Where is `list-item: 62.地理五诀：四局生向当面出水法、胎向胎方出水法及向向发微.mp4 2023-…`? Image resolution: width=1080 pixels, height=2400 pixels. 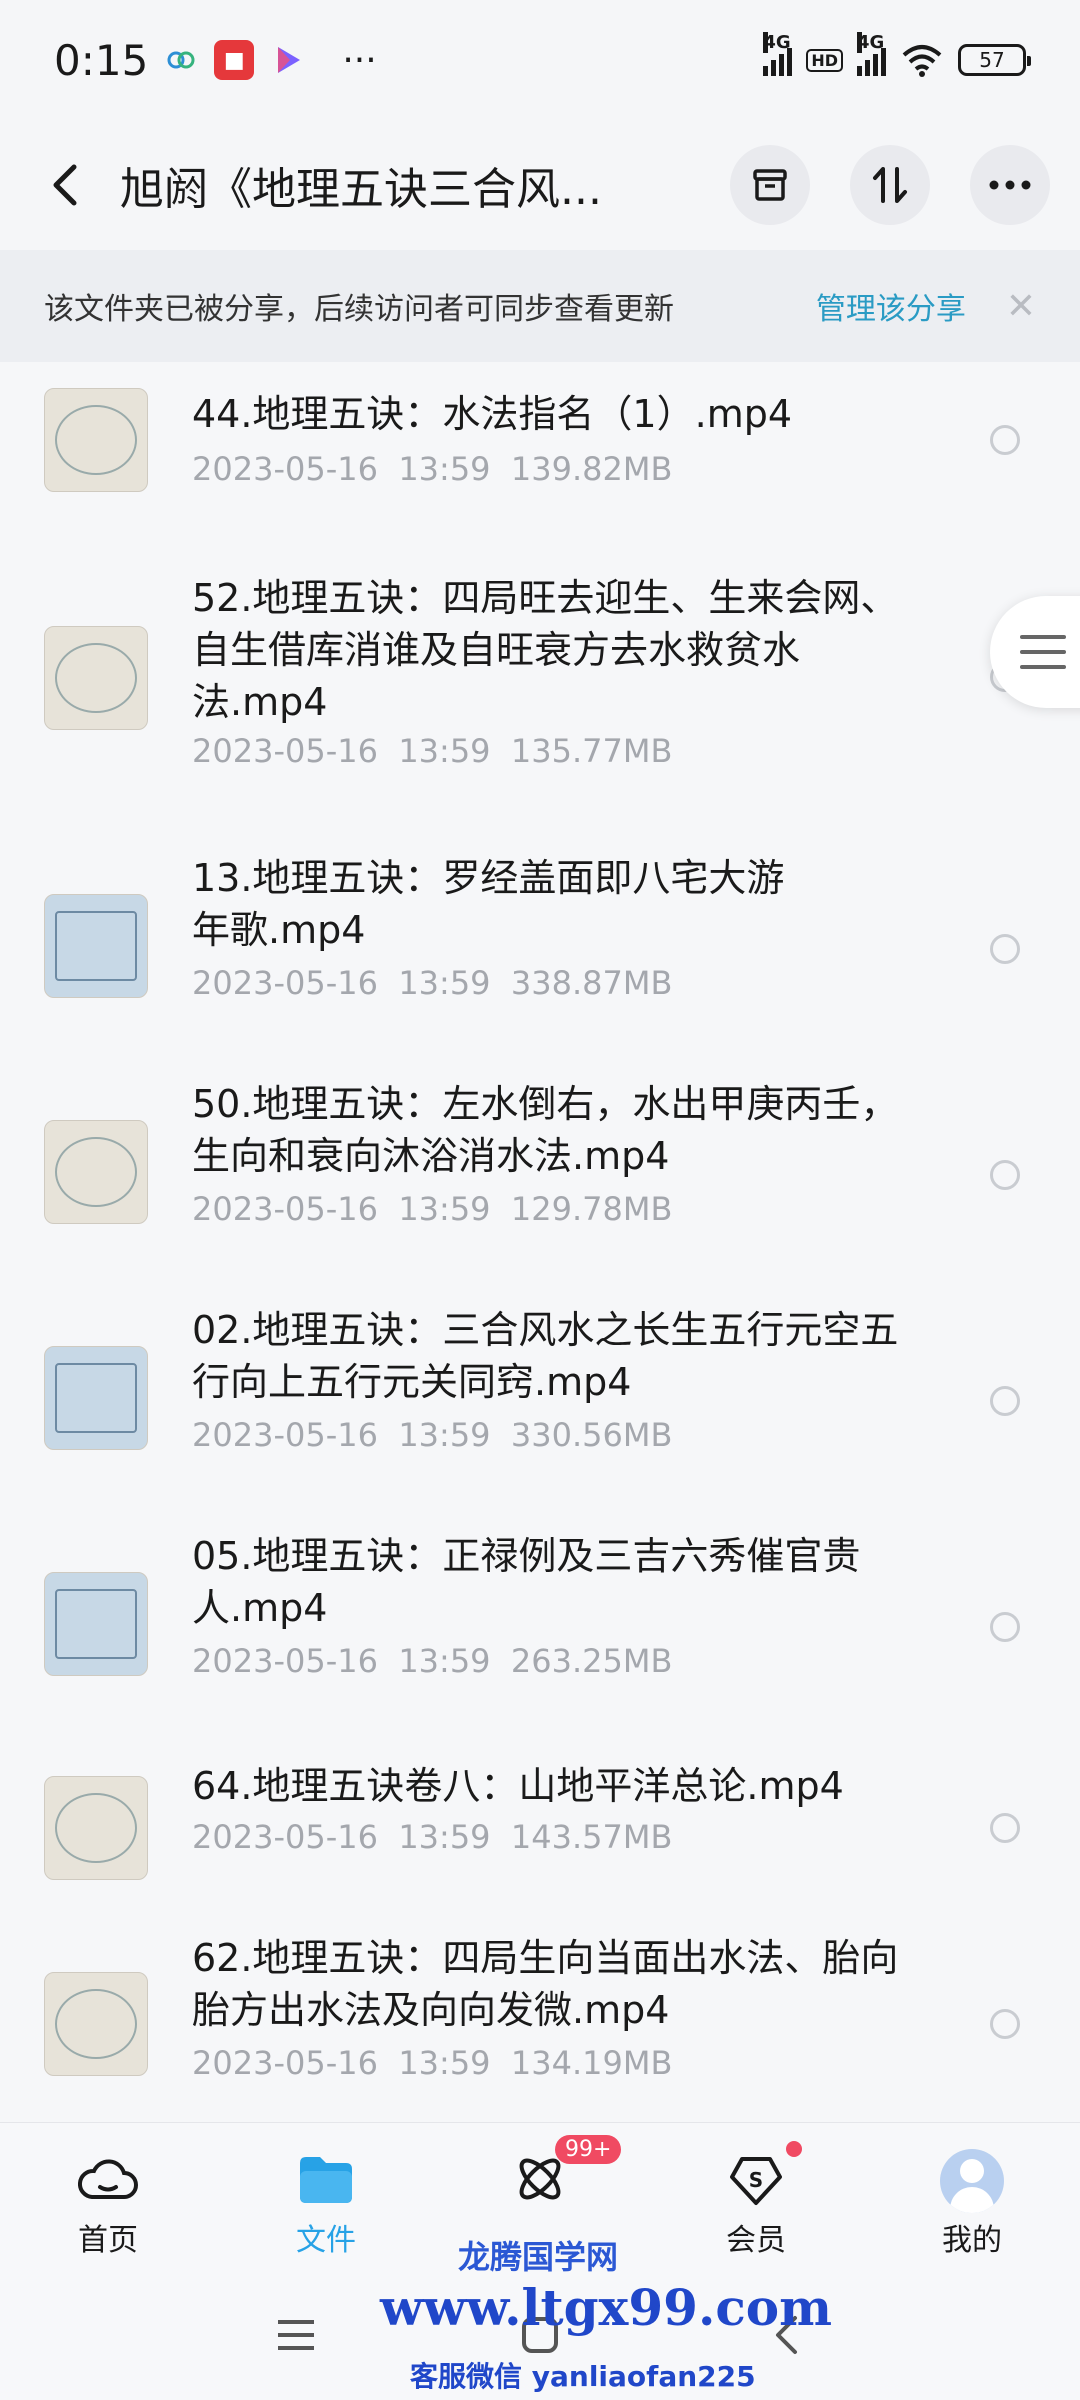 list-item: 62.地理五诀：四局生向当面出水法、胎向胎方出水法及向向发微.mp4 2023-… is located at coordinates (540, 2027).